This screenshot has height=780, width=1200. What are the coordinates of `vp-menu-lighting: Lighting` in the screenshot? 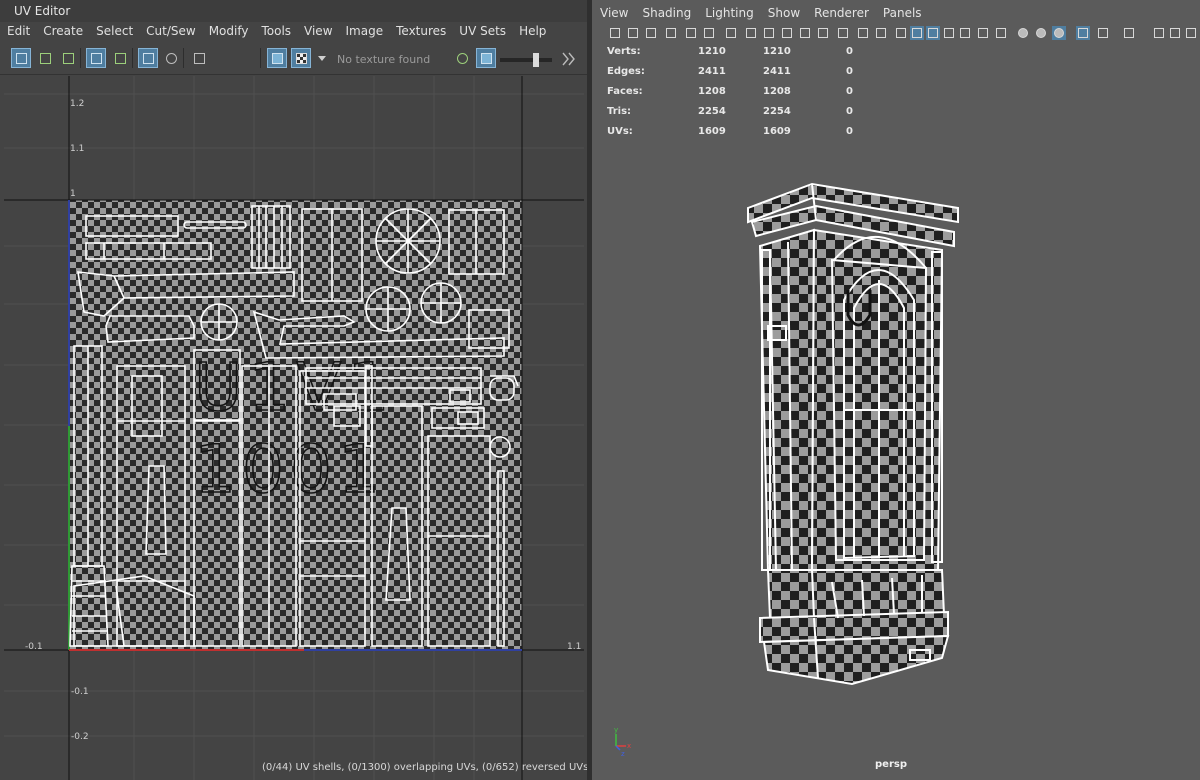 It's located at (728, 15).